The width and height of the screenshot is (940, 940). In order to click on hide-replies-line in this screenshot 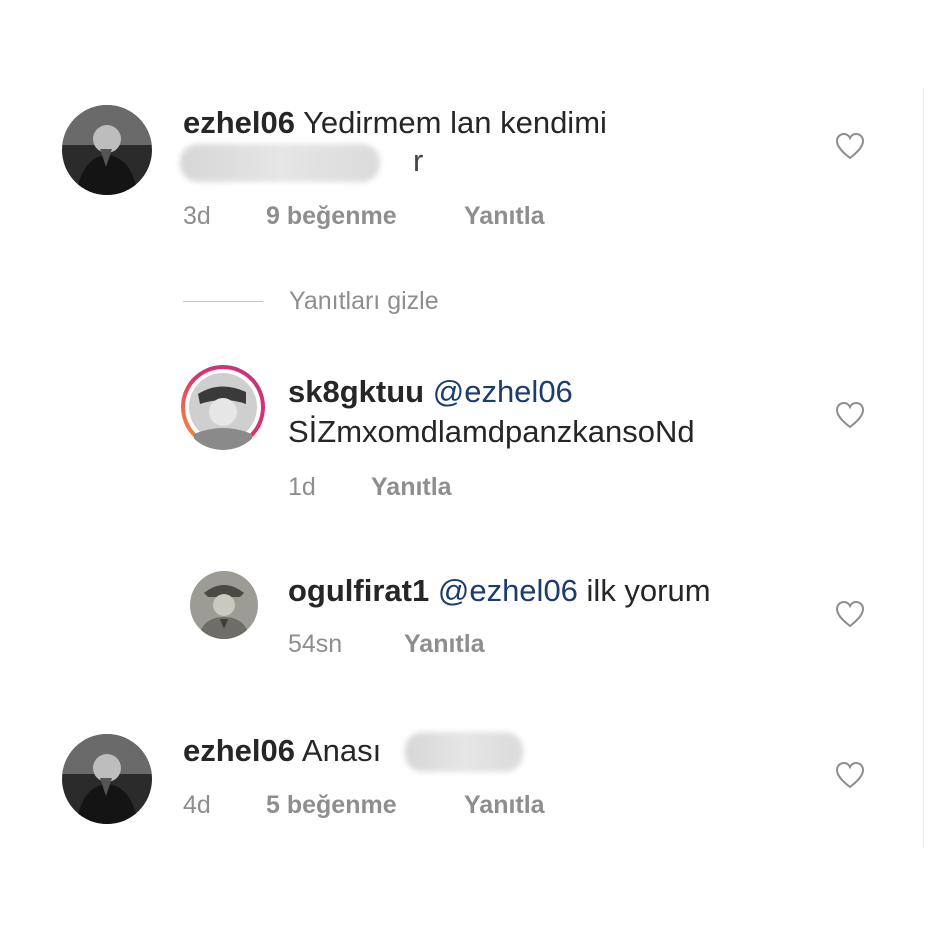, I will do `click(223, 301)`.